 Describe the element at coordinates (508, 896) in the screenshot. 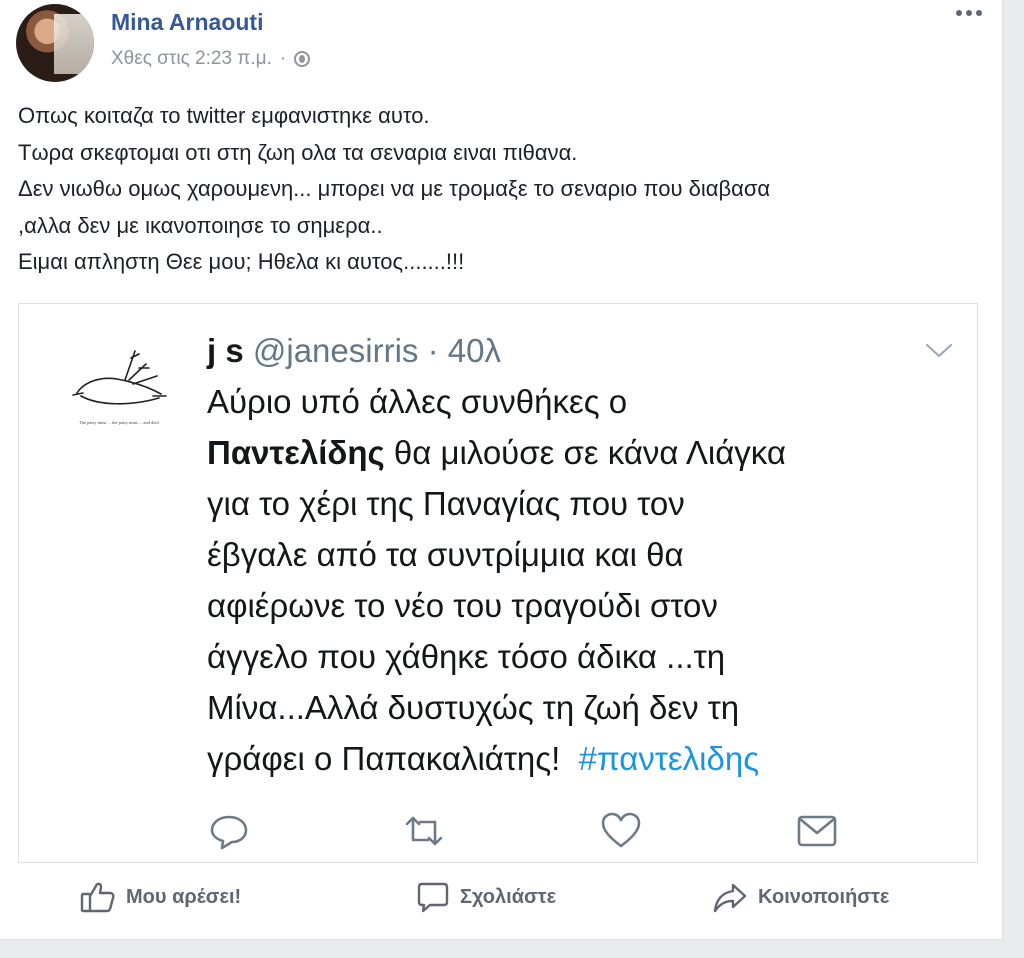

I see `comment-label: Σχολιάστε` at that location.